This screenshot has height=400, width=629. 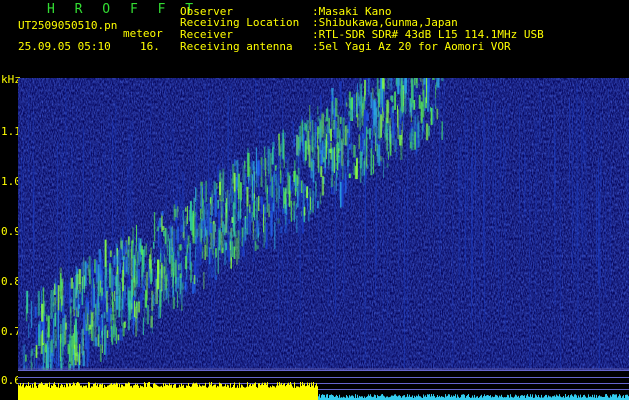 I want to click on field-value-receiver: :RTL-SDR SDR# 43dB L15 114.1MHz USB, so click(x=428, y=34).